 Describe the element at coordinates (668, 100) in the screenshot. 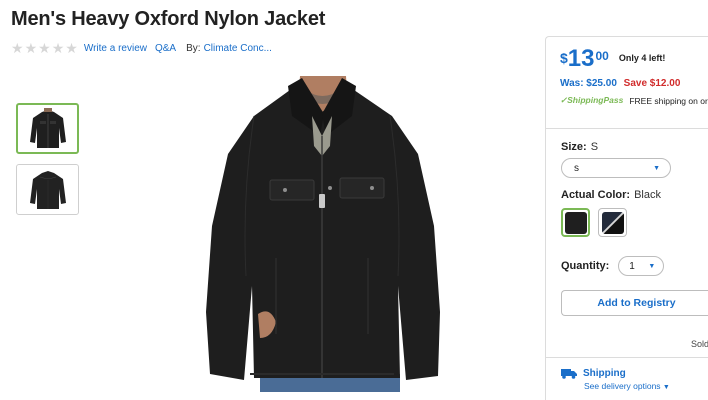

I see `free-shipping-text: FREE shipping on orders` at that location.